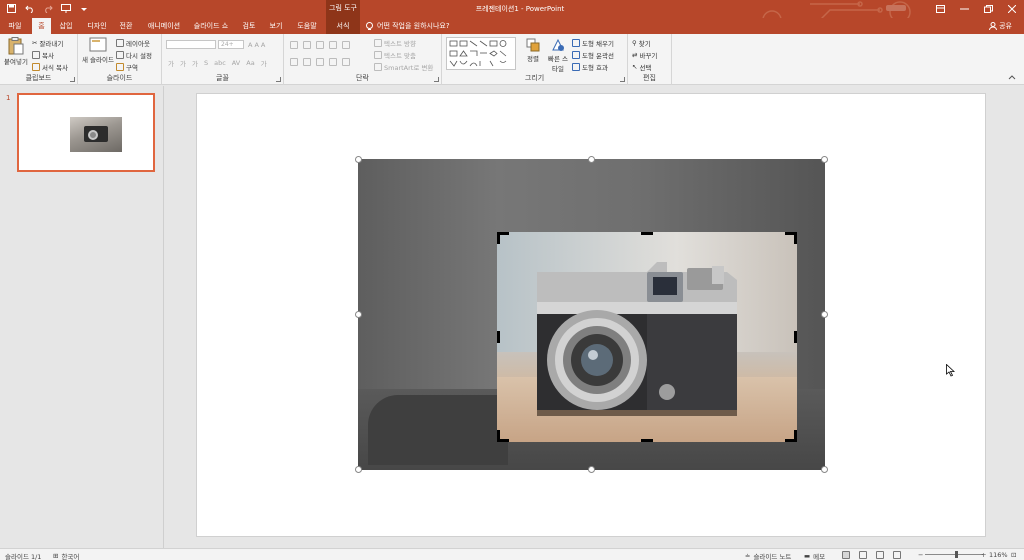 This screenshot has width=1024, height=560. What do you see at coordinates (250, 63) in the screenshot?
I see `change-case-icon: Aa` at bounding box center [250, 63].